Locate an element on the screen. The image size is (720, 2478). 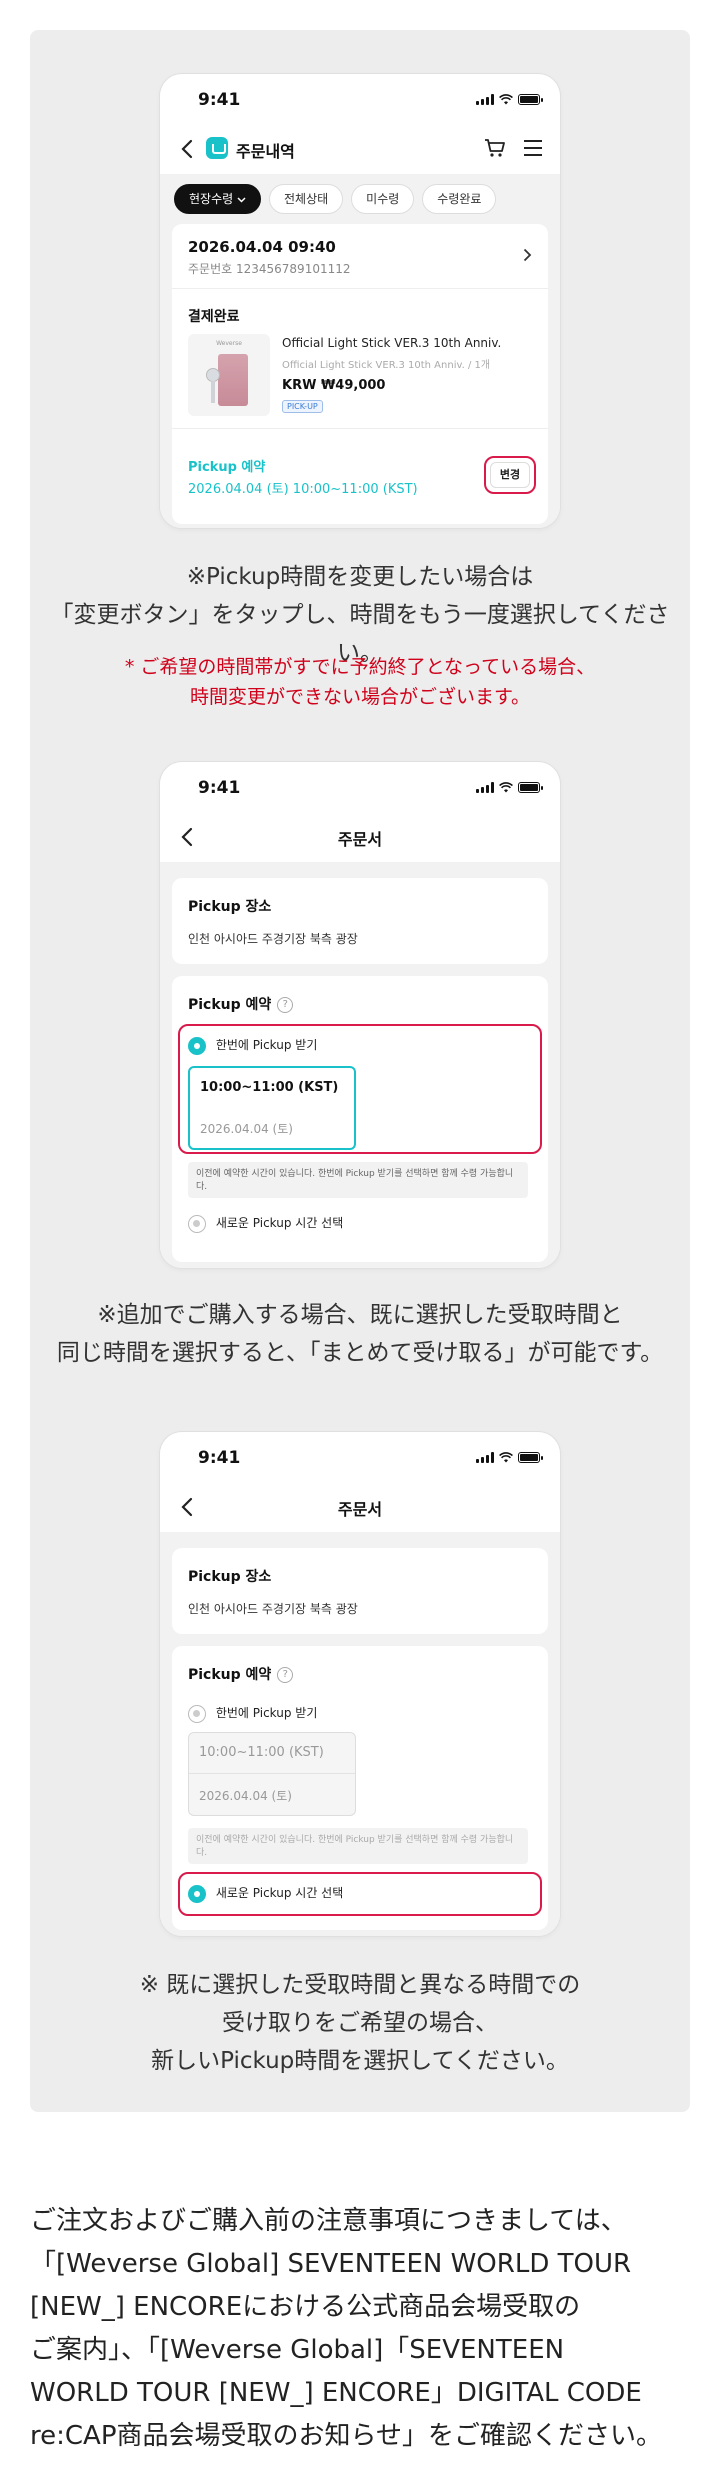
chip-all-status: 전체상태 is located at coordinates (306, 199).